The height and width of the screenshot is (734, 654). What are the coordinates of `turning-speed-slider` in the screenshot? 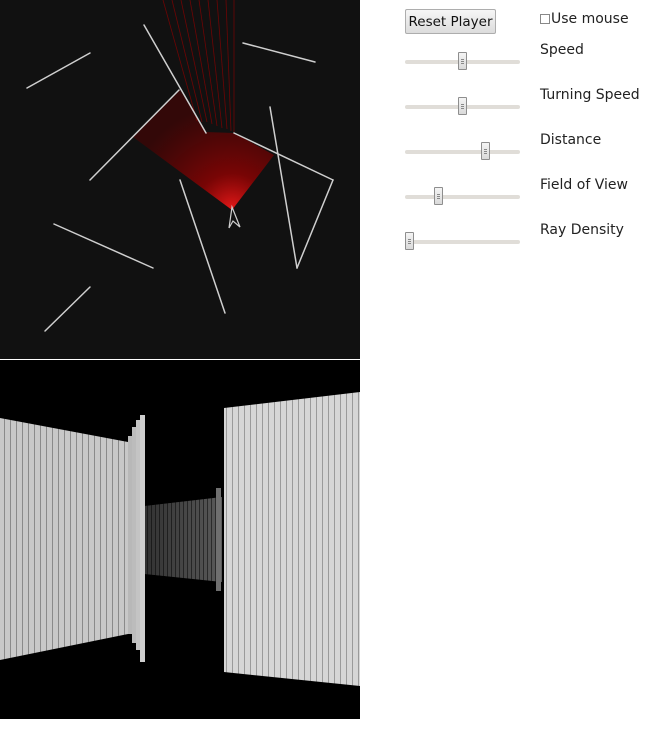 It's located at (462, 107).